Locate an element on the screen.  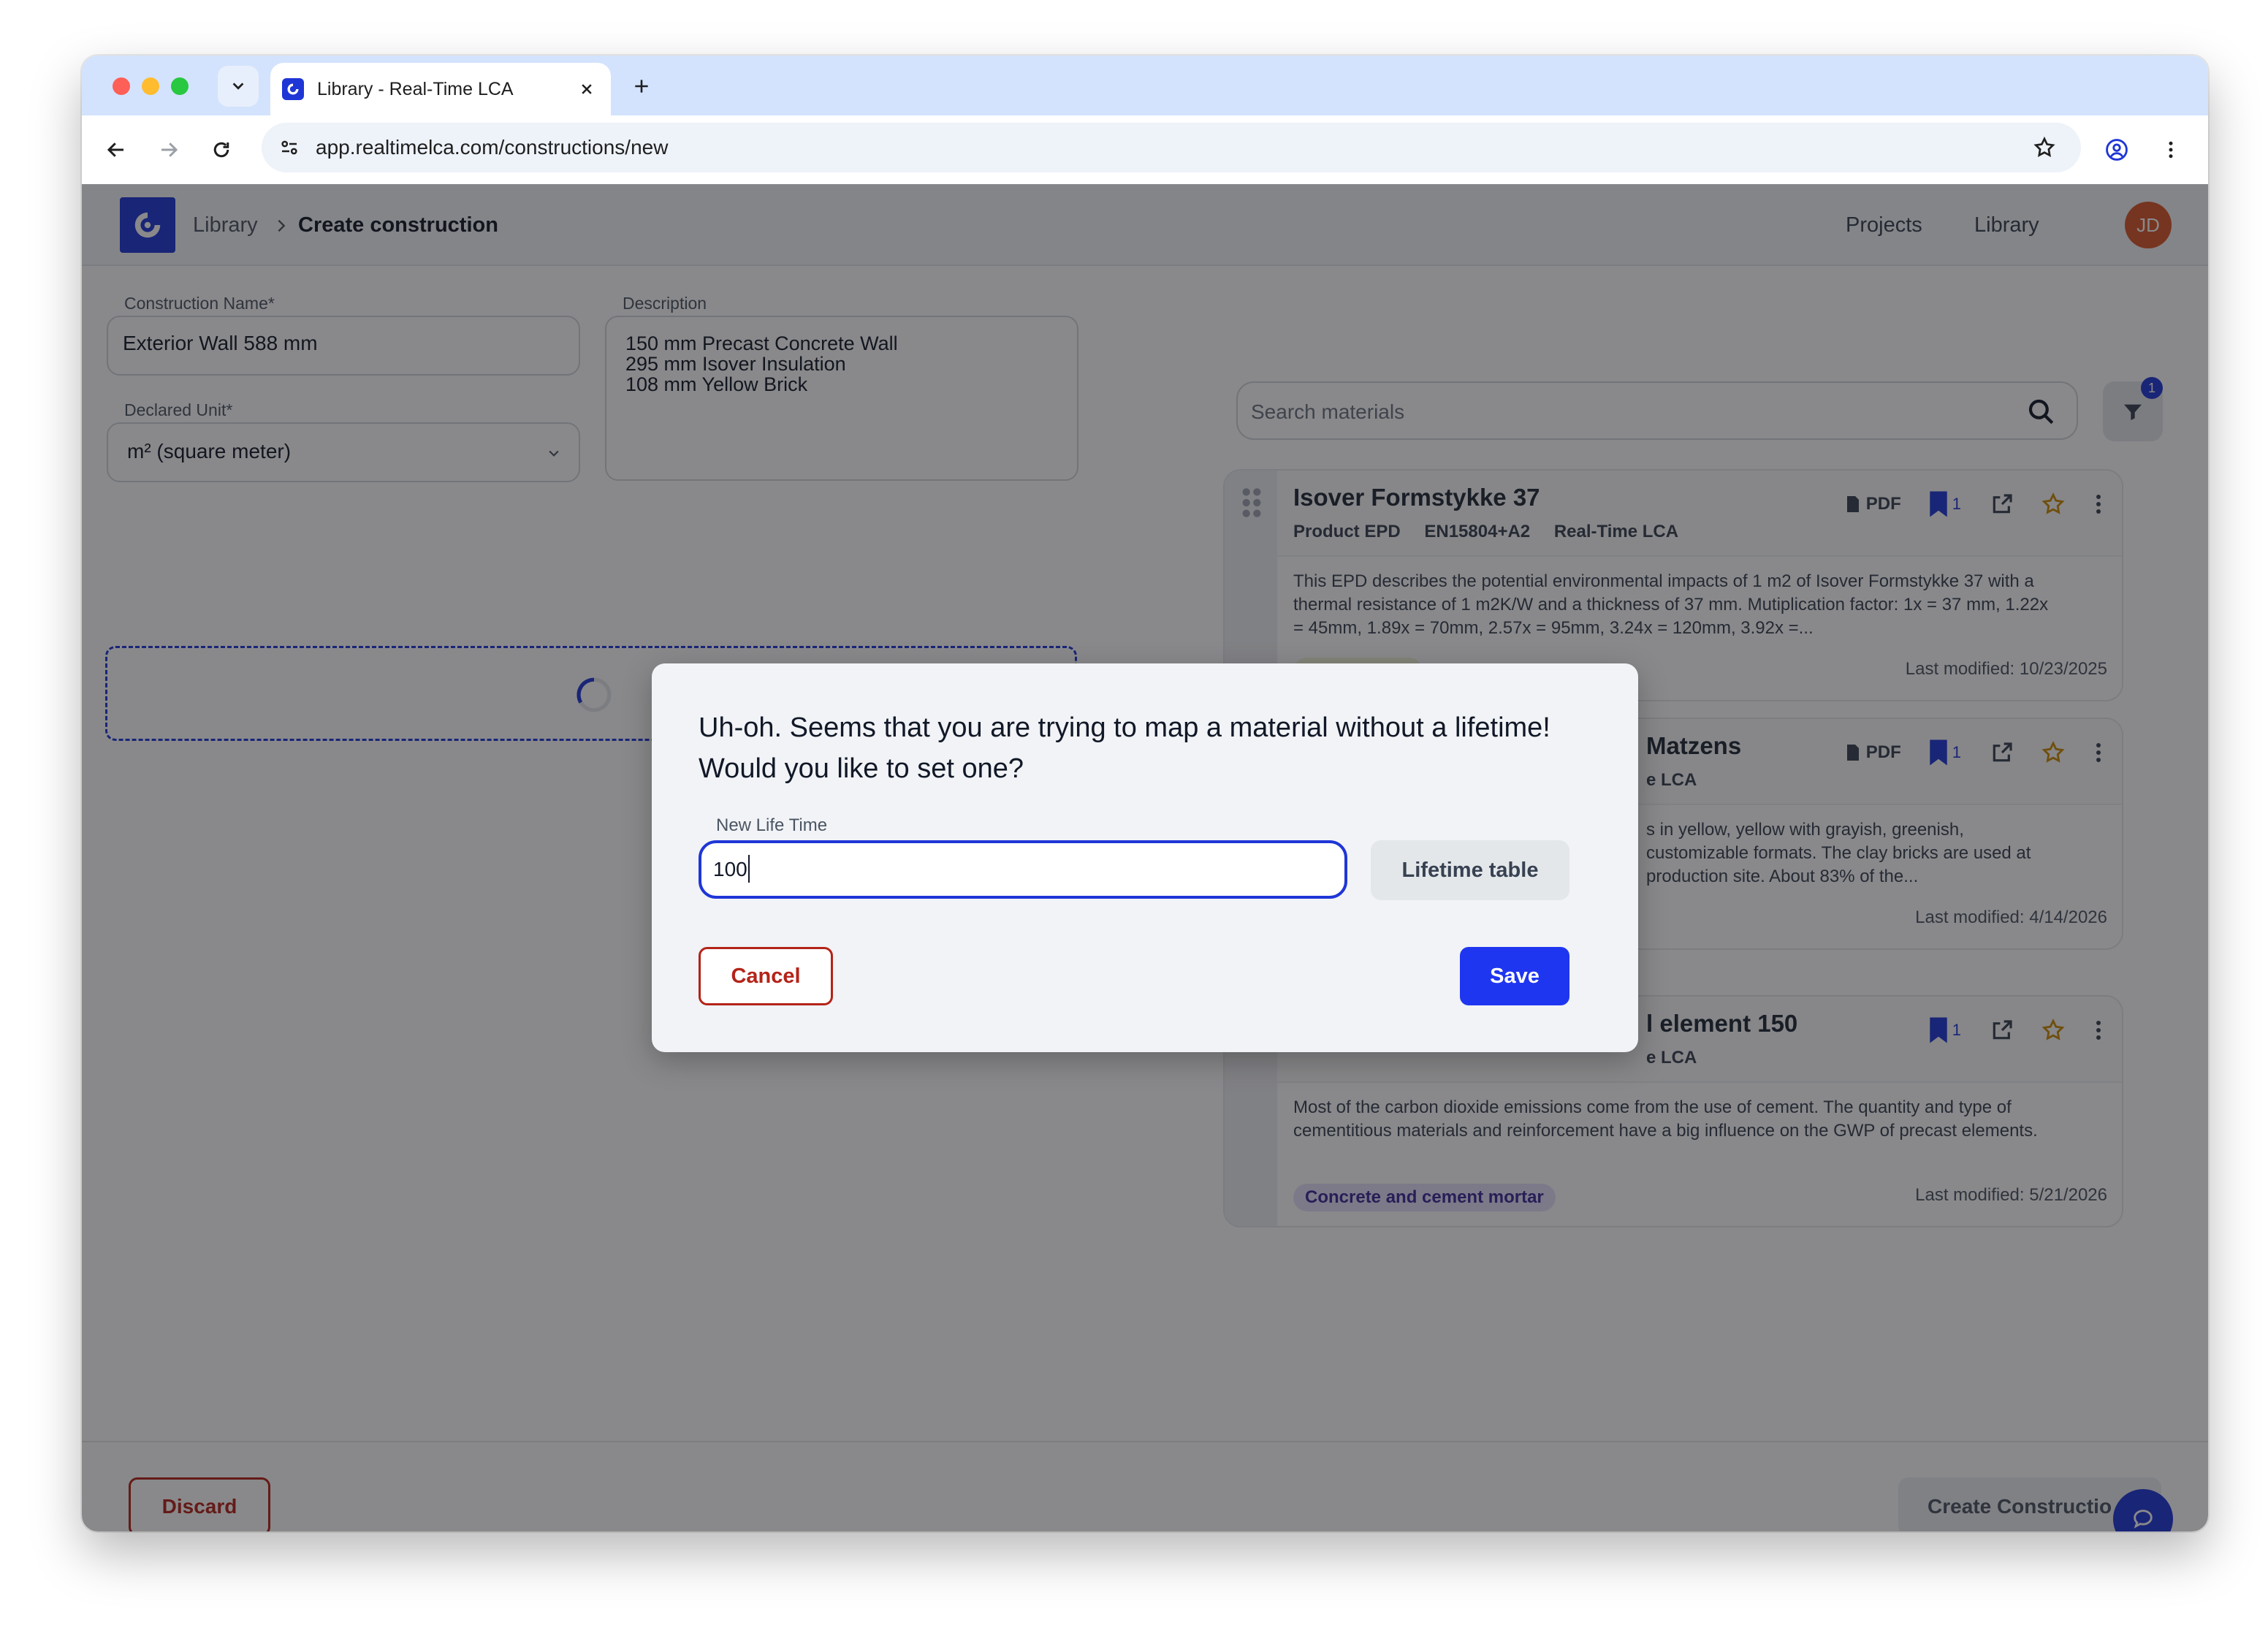
profile-button is located at coordinates (2117, 150).